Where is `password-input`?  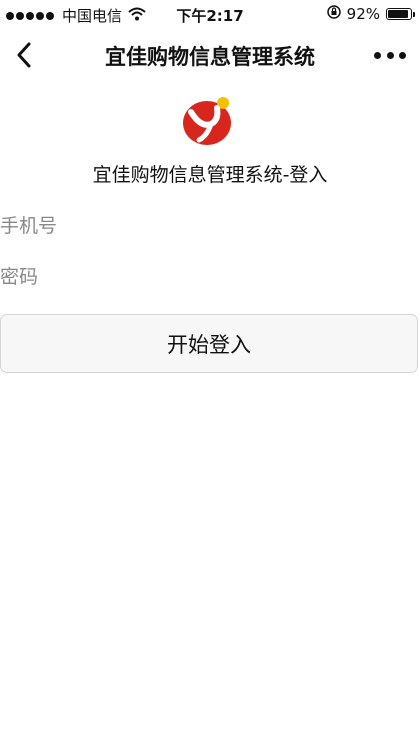 password-input is located at coordinates (210, 277).